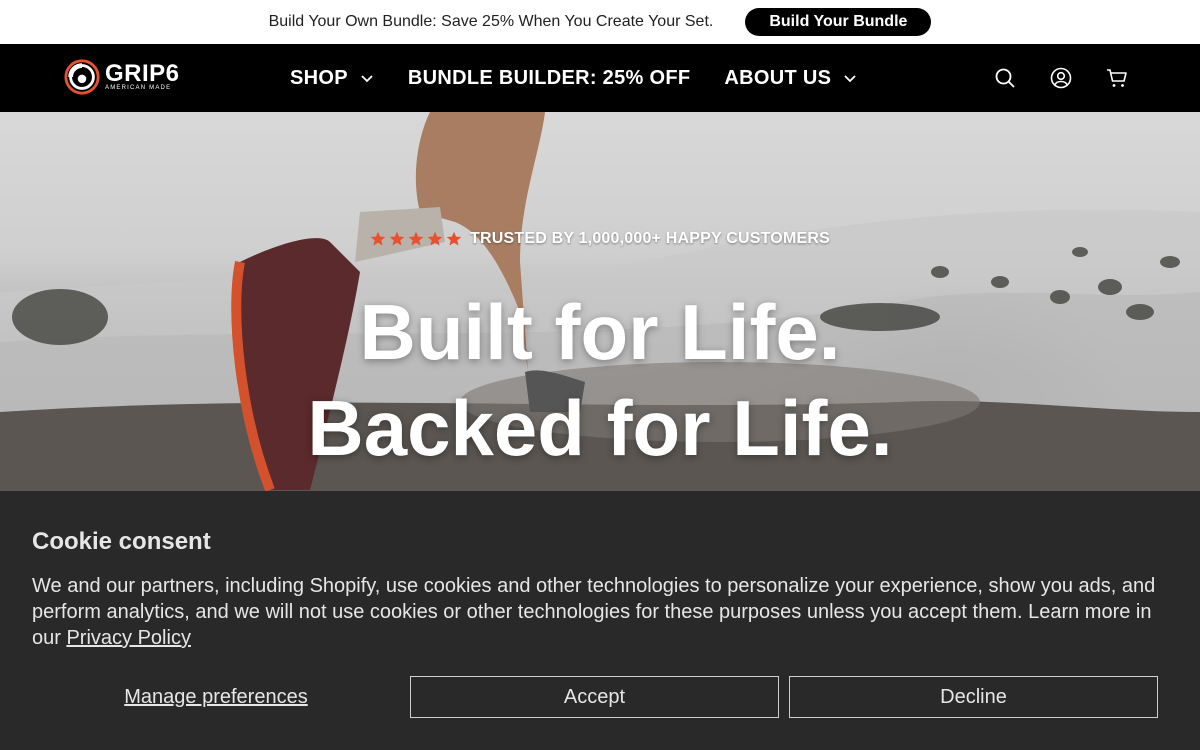 This screenshot has width=1200, height=750. What do you see at coordinates (142, 73) in the screenshot?
I see `logo-name: GRIP6` at bounding box center [142, 73].